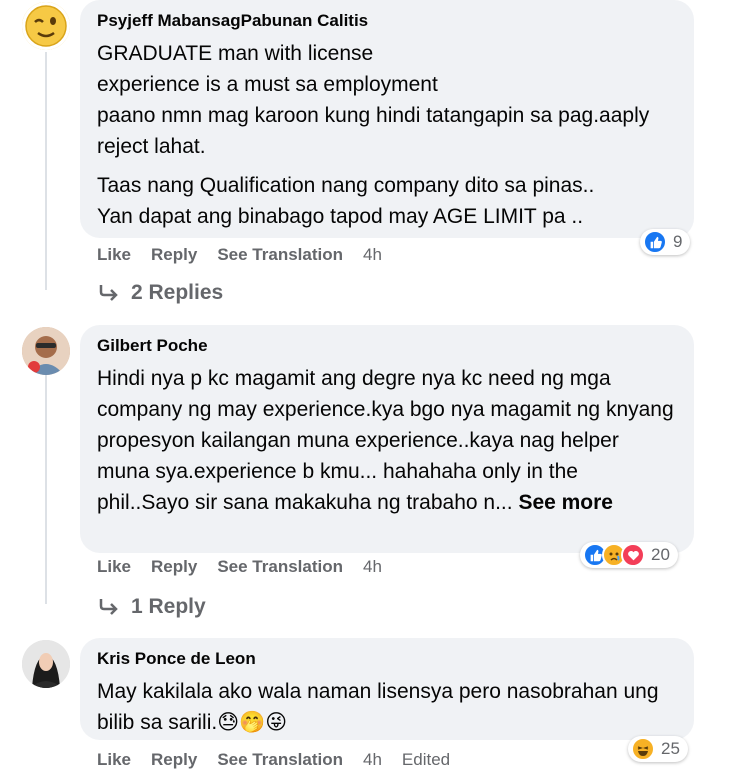 Image resolution: width=750 pixels, height=781 pixels. Describe the element at coordinates (678, 241) in the screenshot. I see `reaction-count: 9` at that location.